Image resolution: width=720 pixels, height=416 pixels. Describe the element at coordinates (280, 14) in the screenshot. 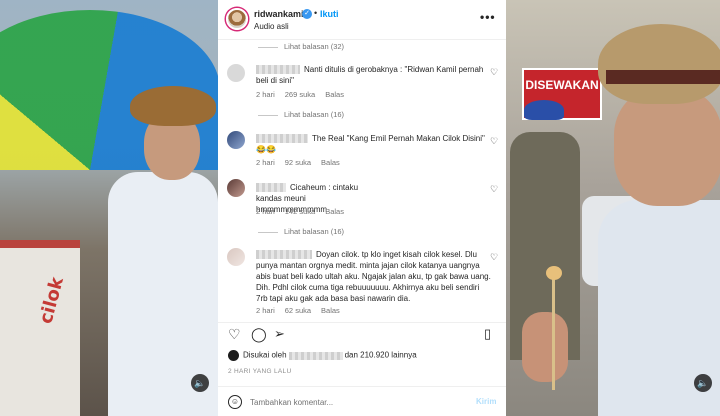

I see `username: ridwankamil` at that location.